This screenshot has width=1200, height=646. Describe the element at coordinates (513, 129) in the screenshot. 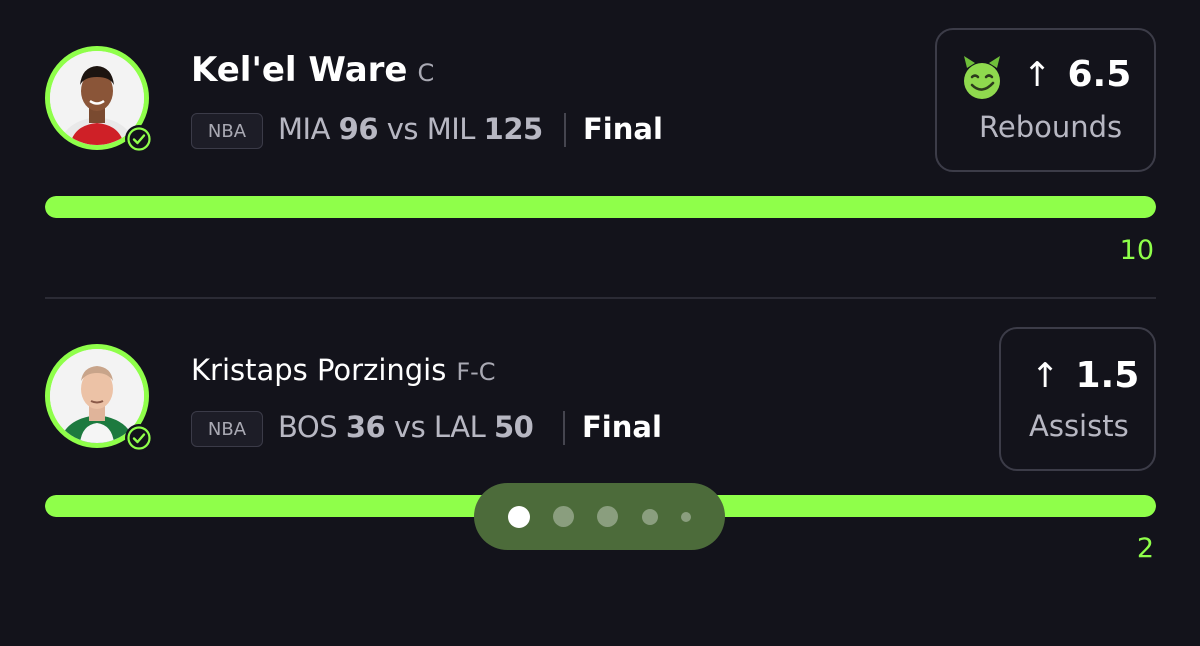

I see `team2-score: 125` at that location.